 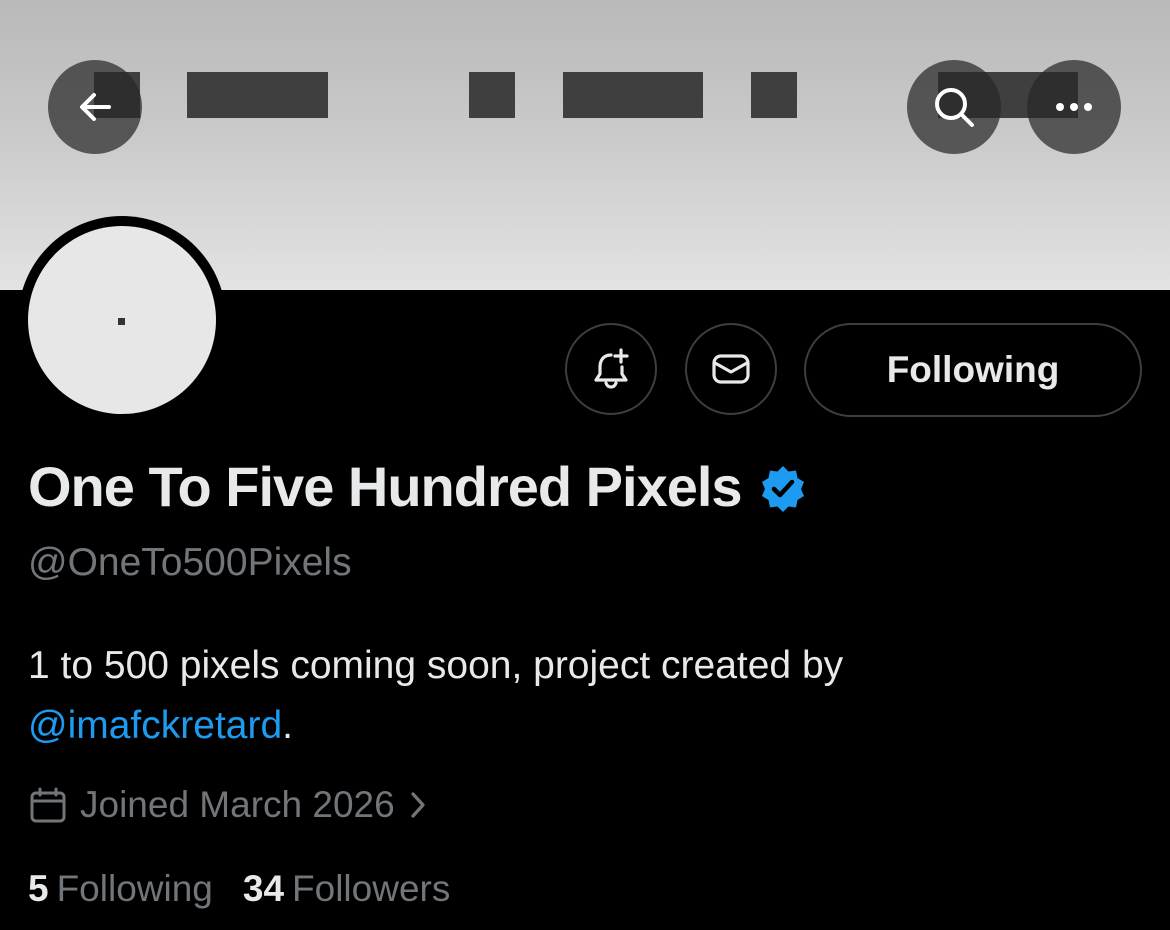 I want to click on following-stat: 5 Following, so click(x=120, y=889).